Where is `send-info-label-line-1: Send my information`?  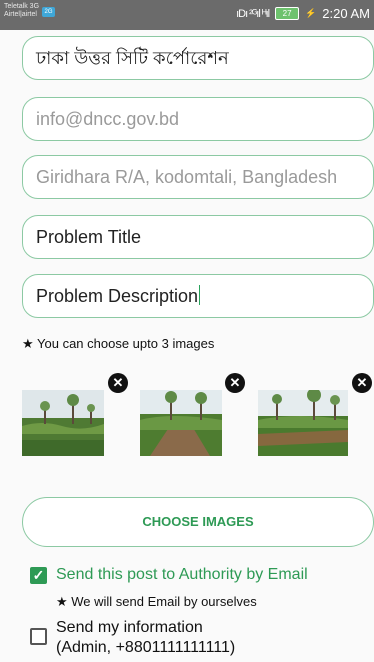 send-info-label-line-1: Send my information is located at coordinates (129, 627).